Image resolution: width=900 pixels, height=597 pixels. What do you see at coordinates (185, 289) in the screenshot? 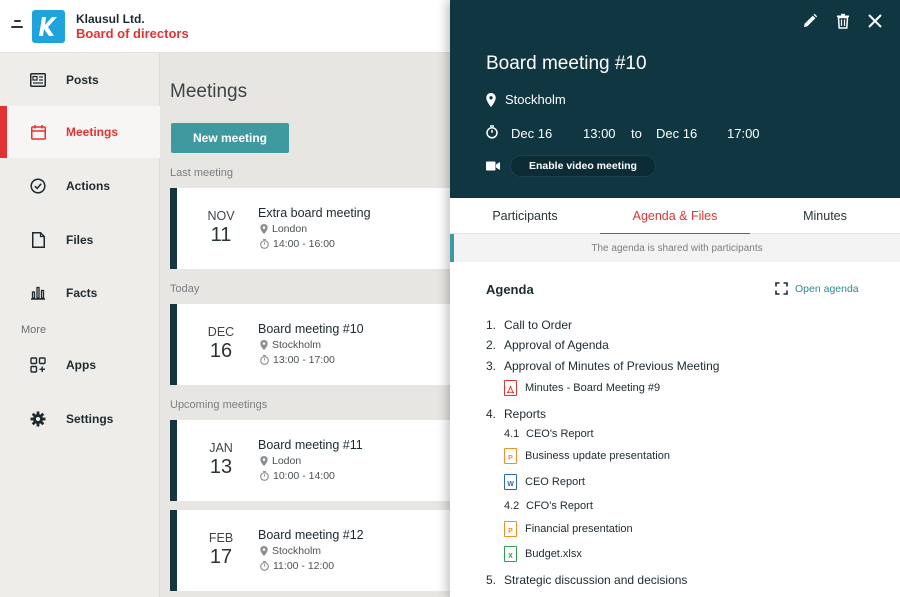
I see `section-label-today: Today` at bounding box center [185, 289].